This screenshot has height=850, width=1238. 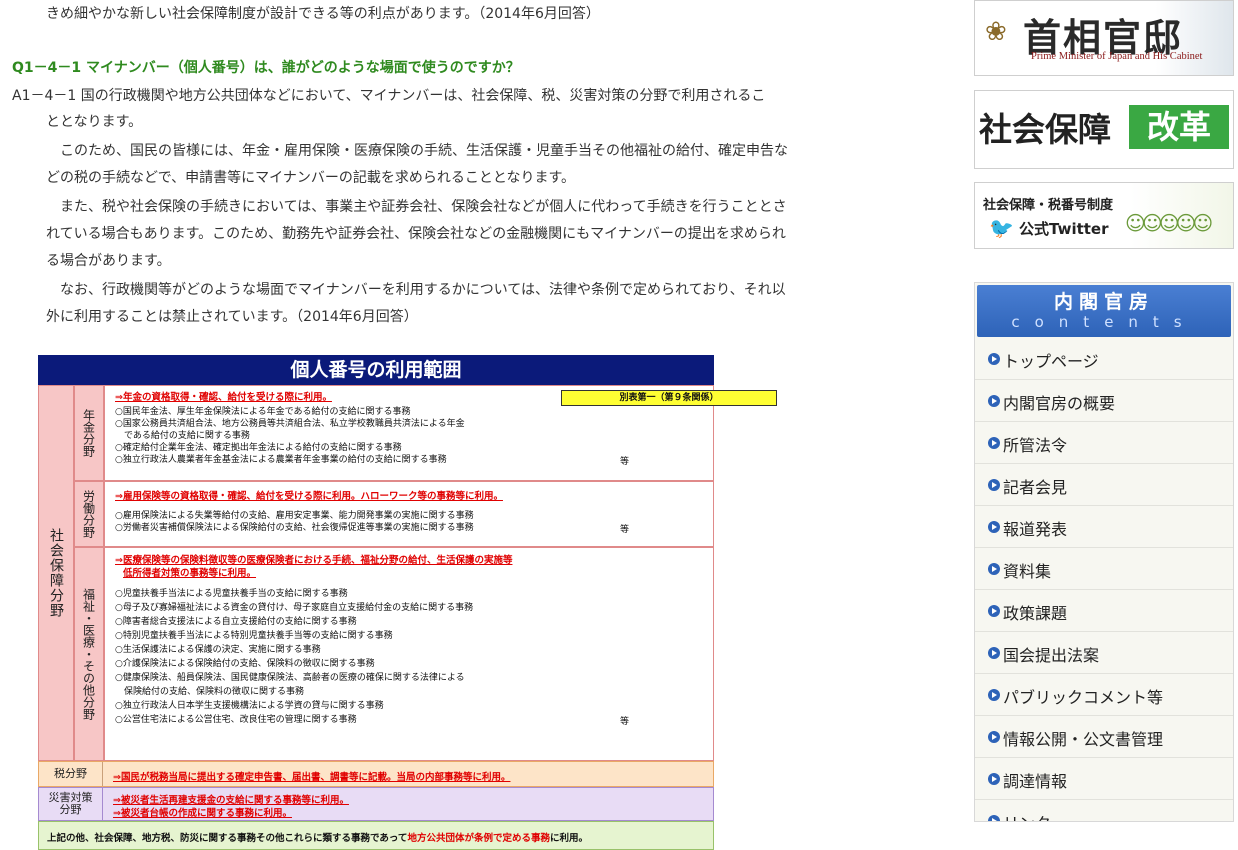 I want to click on welfare-line: ○独立行政法人日本学生支援機構法による学資の貸与に関する事務, so click(x=249, y=706).